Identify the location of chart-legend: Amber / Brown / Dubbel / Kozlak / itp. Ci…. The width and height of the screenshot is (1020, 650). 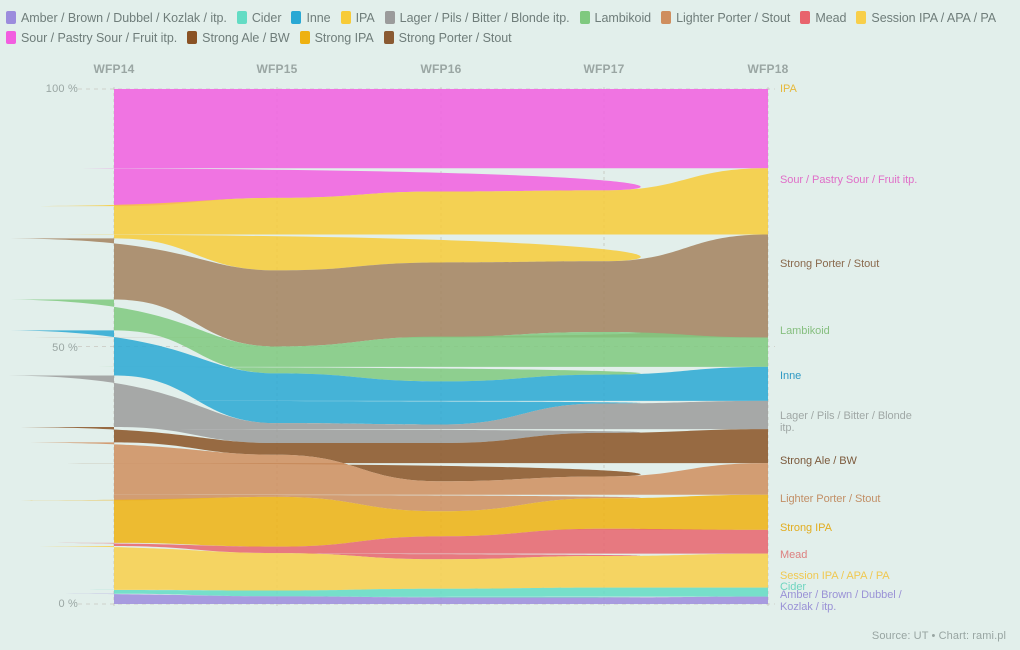
(506, 27).